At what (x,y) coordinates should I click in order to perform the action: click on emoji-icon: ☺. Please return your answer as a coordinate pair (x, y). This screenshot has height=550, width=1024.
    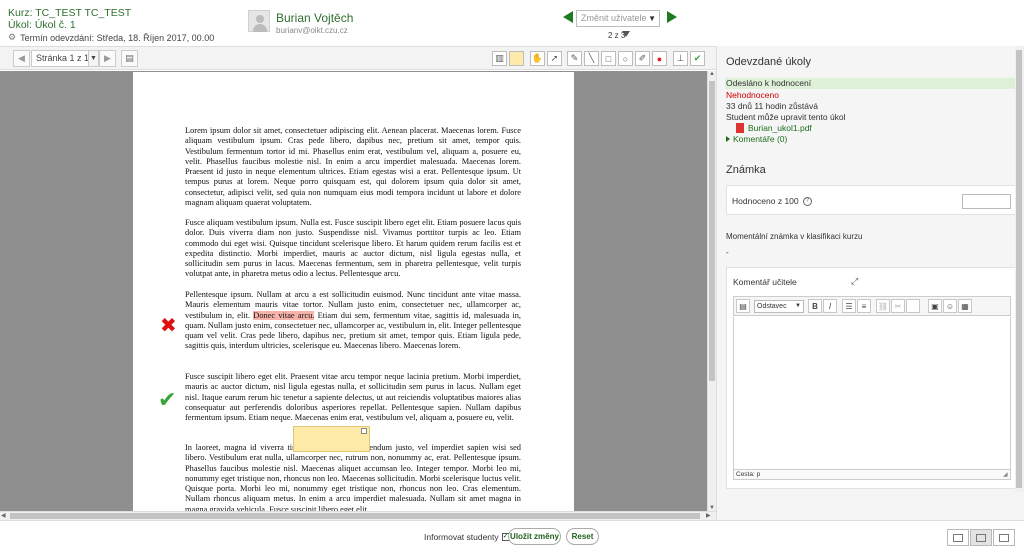
    Looking at the image, I should click on (950, 306).